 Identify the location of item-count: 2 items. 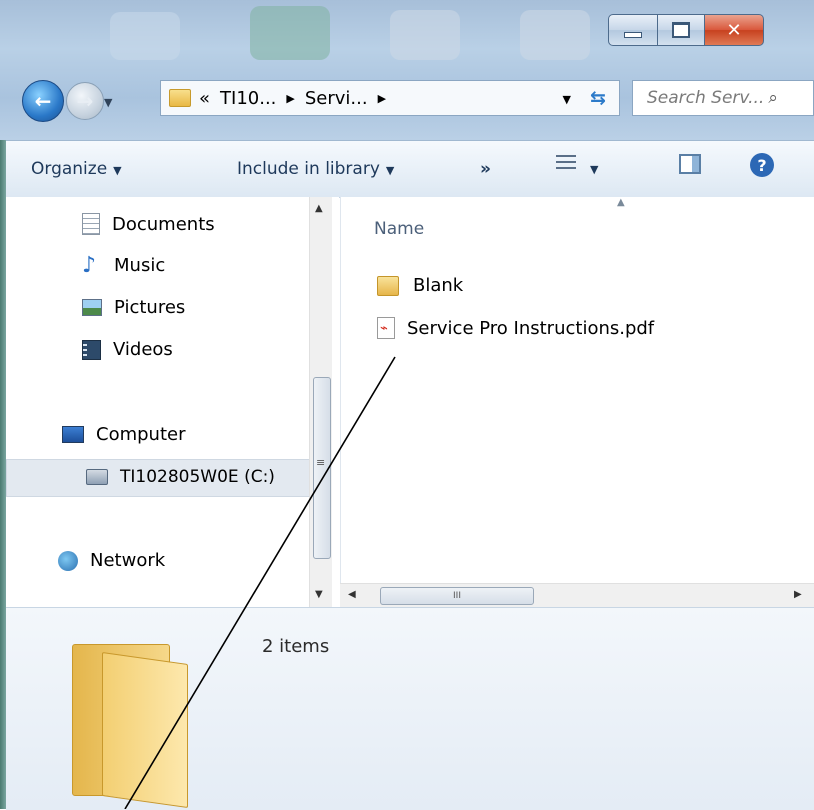
(296, 646).